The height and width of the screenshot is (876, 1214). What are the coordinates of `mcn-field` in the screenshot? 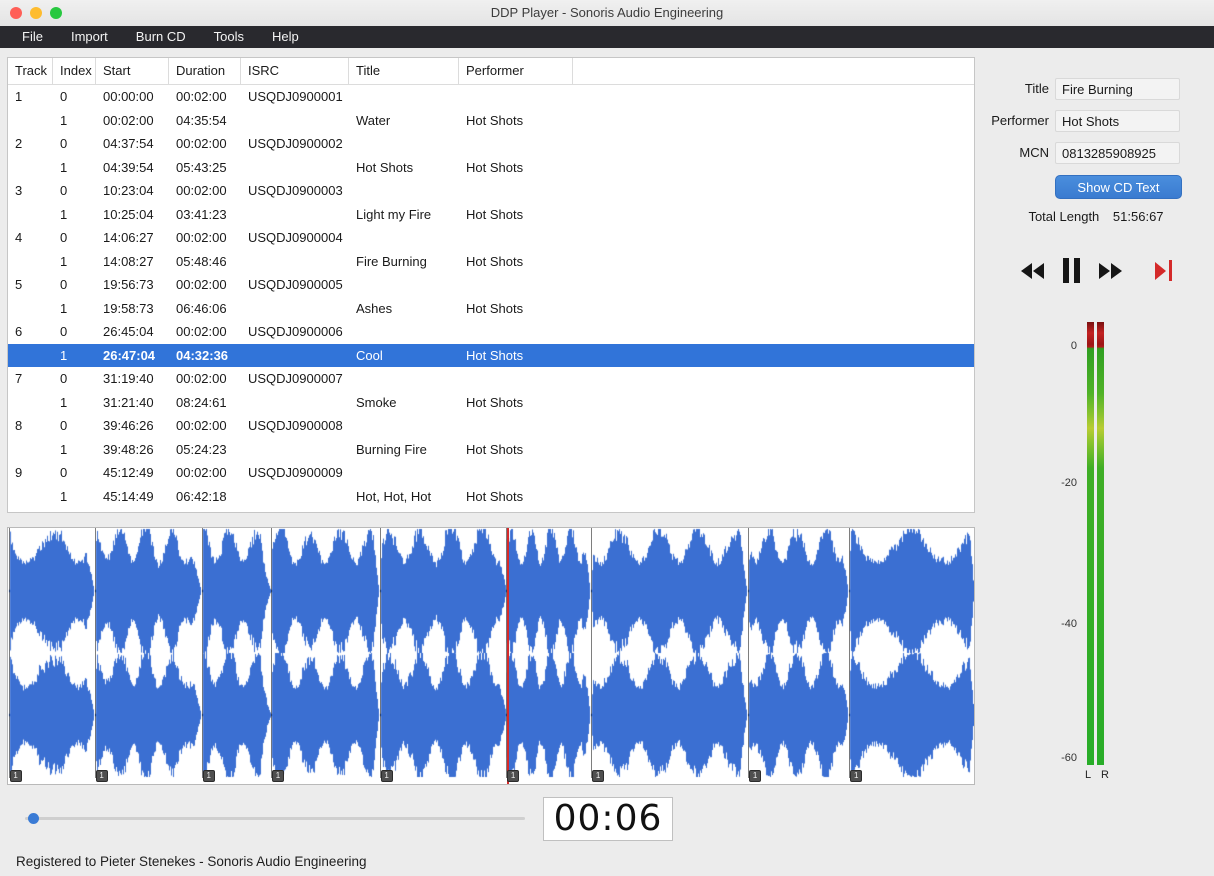 It's located at (1117, 153).